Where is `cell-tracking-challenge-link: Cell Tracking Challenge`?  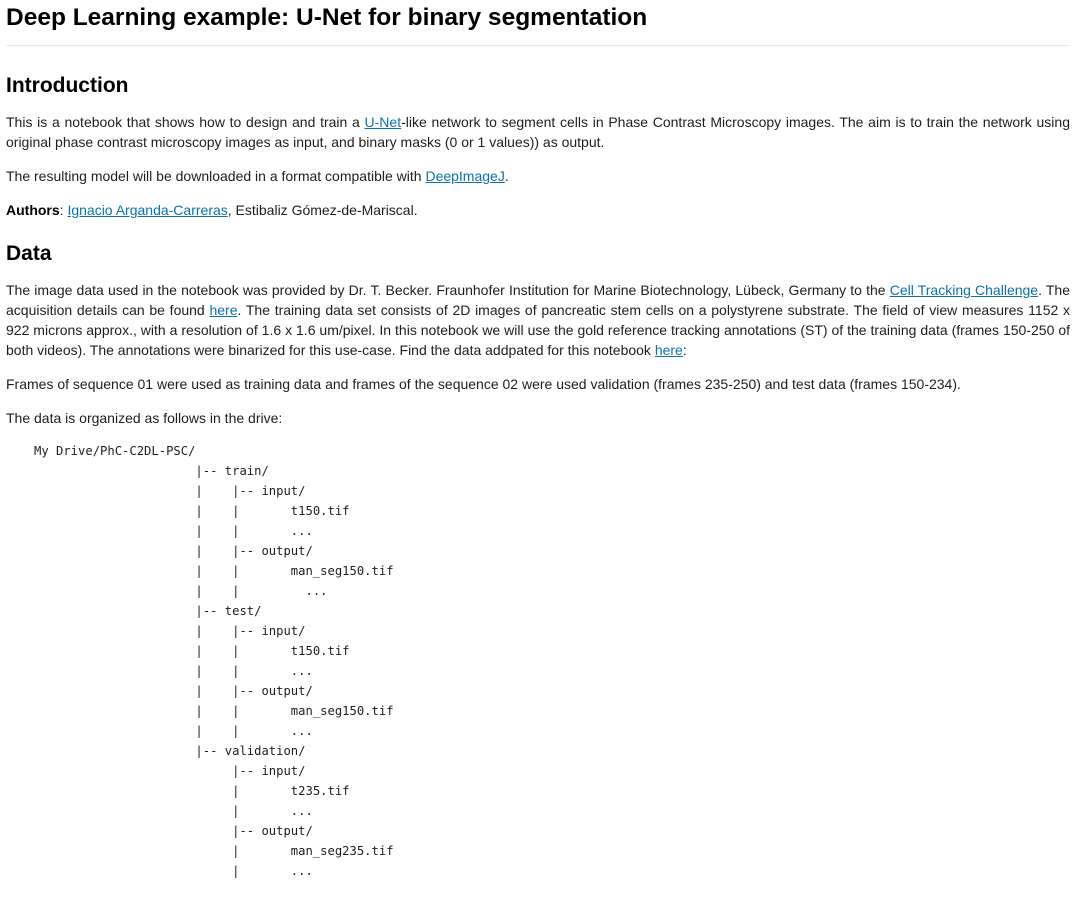 cell-tracking-challenge-link: Cell Tracking Challenge is located at coordinates (964, 290).